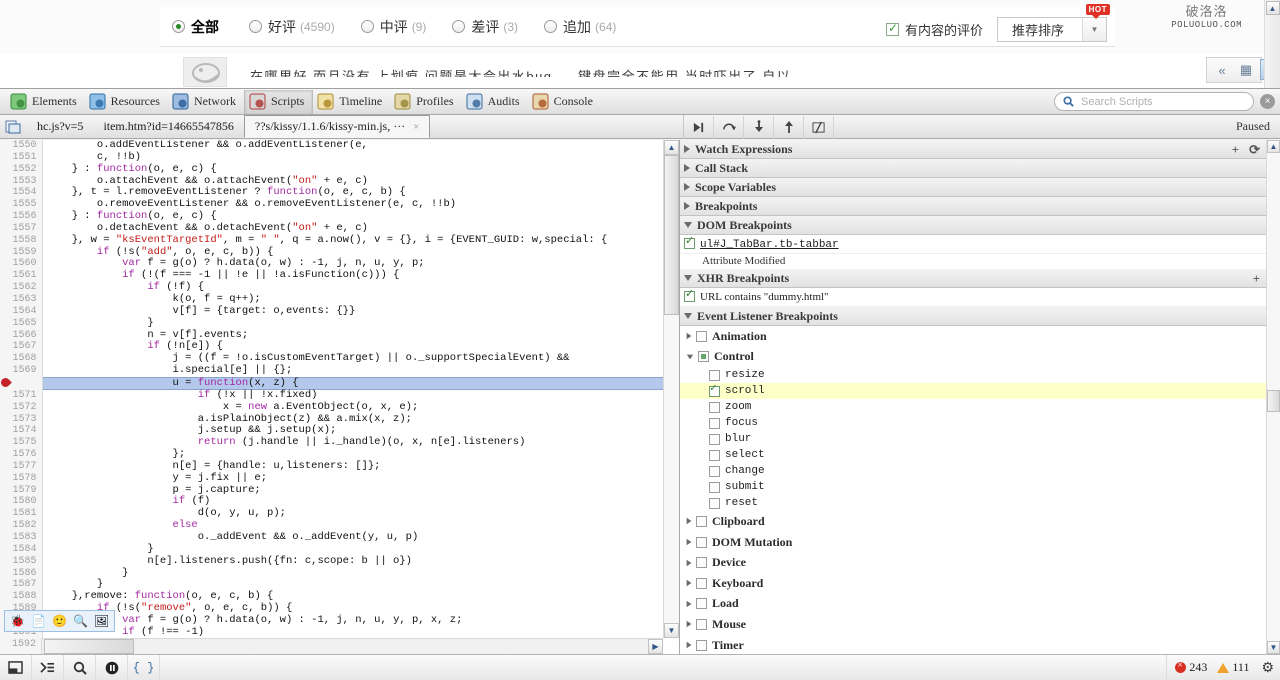  Describe the element at coordinates (206, 102) in the screenshot. I see `panel-tab-network: Network` at that location.